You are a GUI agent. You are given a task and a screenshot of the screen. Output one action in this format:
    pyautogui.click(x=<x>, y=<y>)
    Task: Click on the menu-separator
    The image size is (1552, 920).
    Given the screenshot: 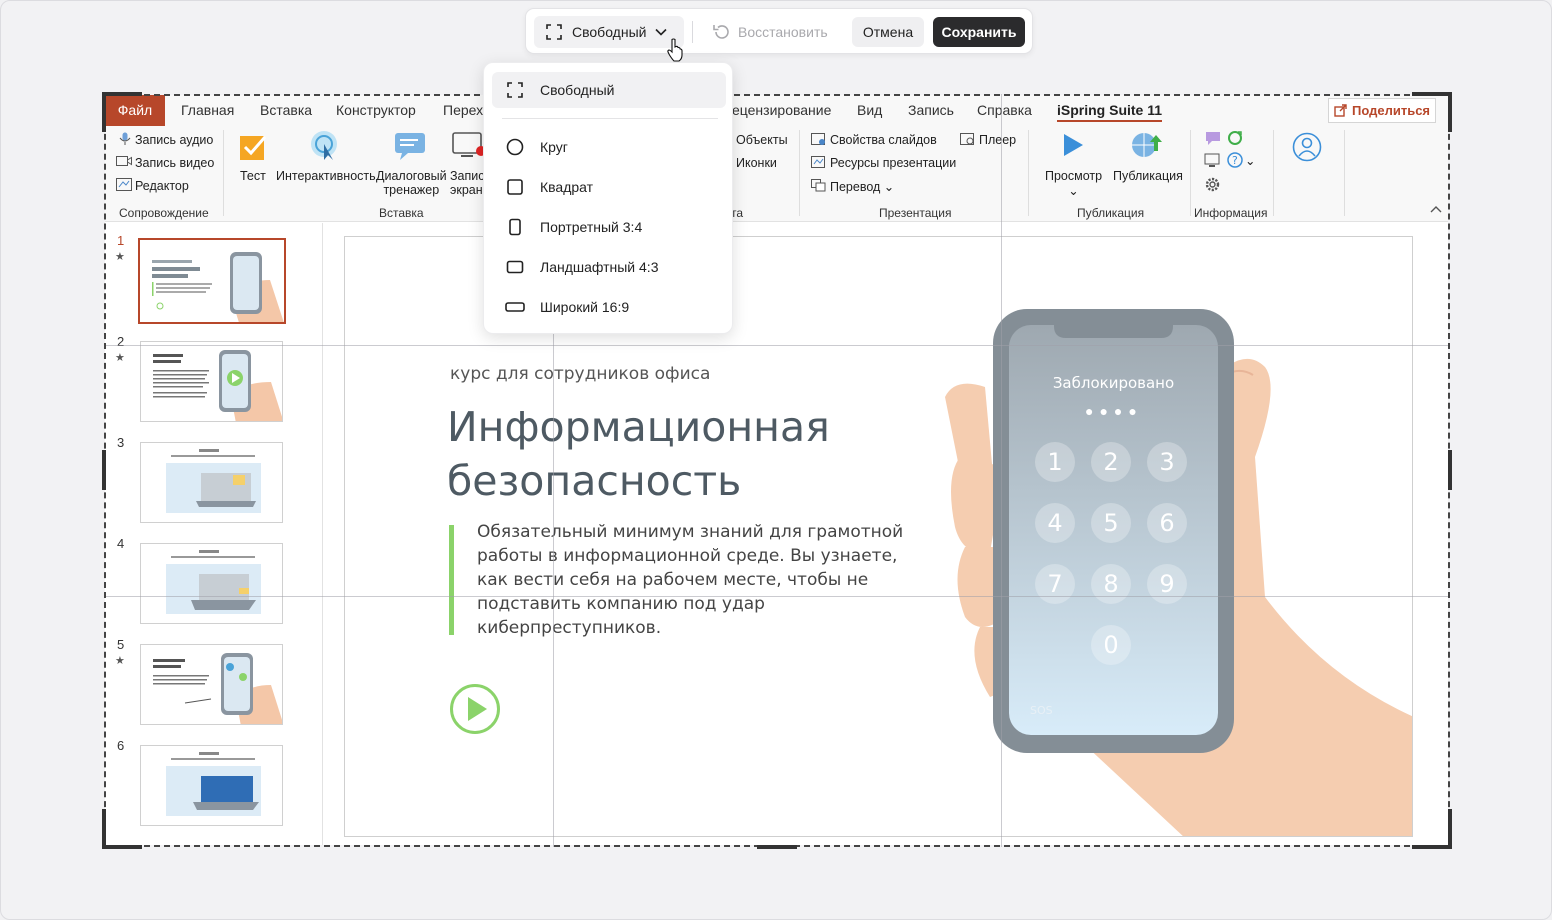 What is the action you would take?
    pyautogui.click(x=610, y=118)
    